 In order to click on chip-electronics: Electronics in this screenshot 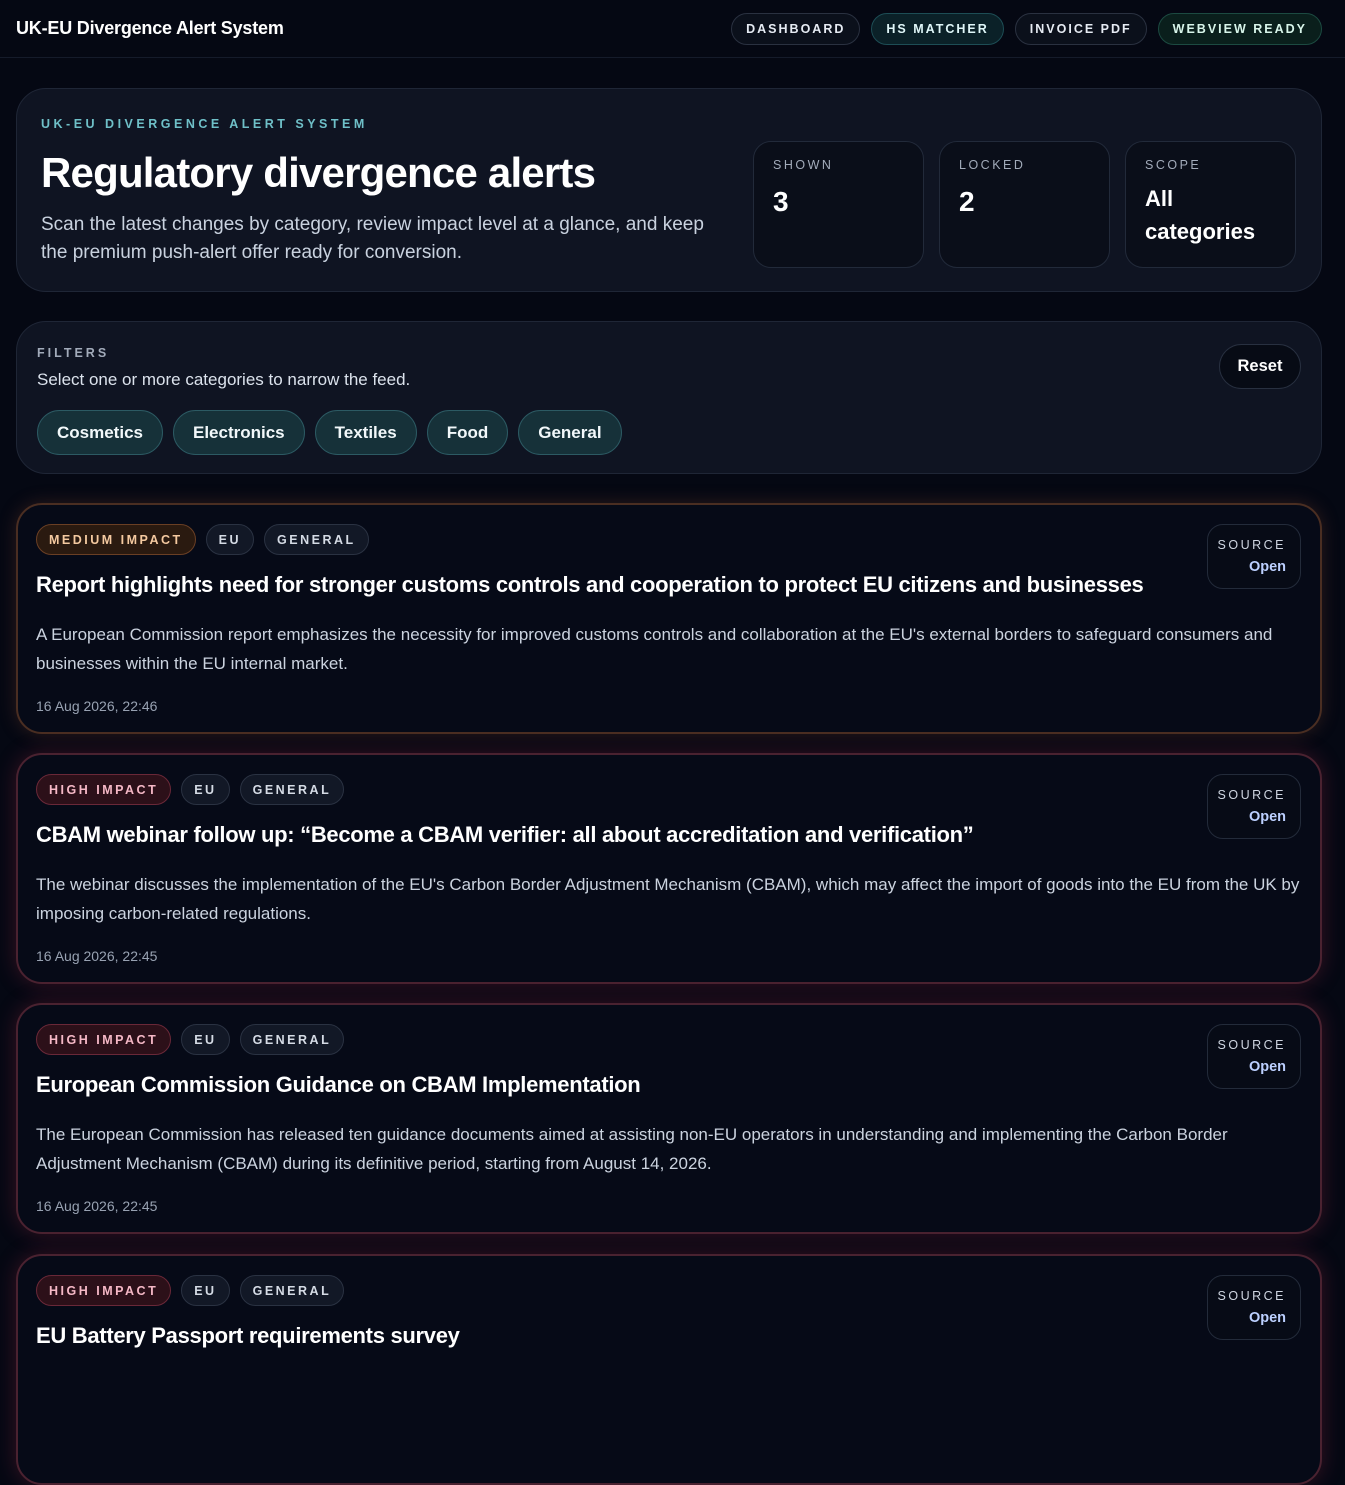, I will do `click(238, 432)`.